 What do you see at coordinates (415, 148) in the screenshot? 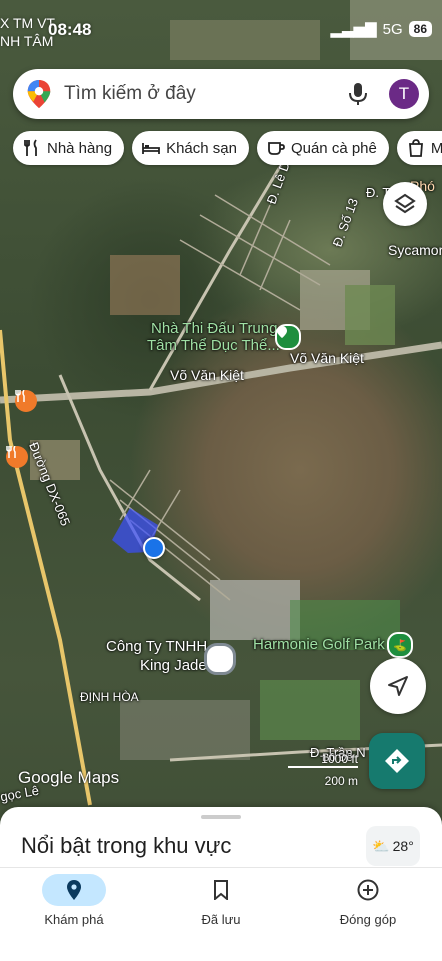
I see `shopping-bag-icon` at bounding box center [415, 148].